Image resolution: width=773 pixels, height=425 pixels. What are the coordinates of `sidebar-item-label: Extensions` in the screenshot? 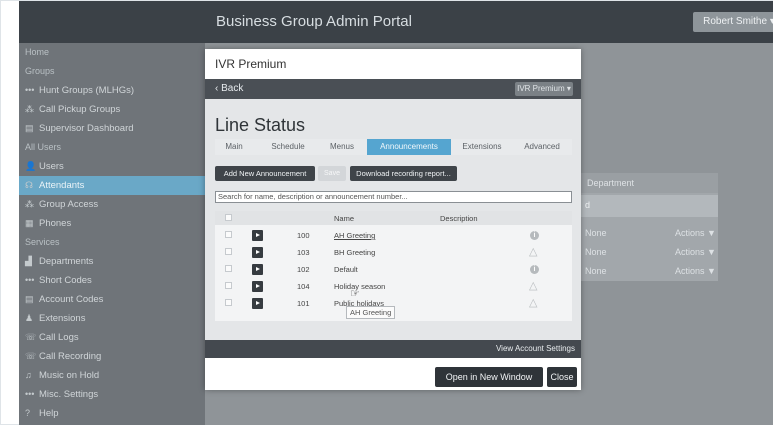 It's located at (62, 318).